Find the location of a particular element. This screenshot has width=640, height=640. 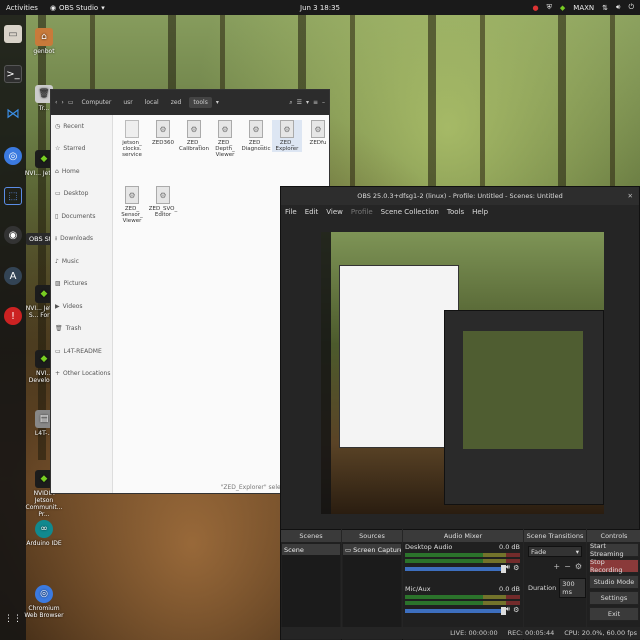

file-item: ⚙ ZEDfu is located at coordinates (318, 133).